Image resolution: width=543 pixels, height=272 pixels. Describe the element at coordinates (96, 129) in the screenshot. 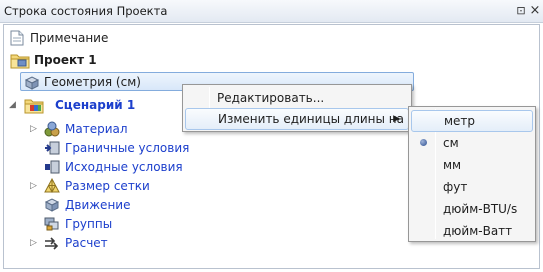

I see `tree-item-label: Материал` at that location.